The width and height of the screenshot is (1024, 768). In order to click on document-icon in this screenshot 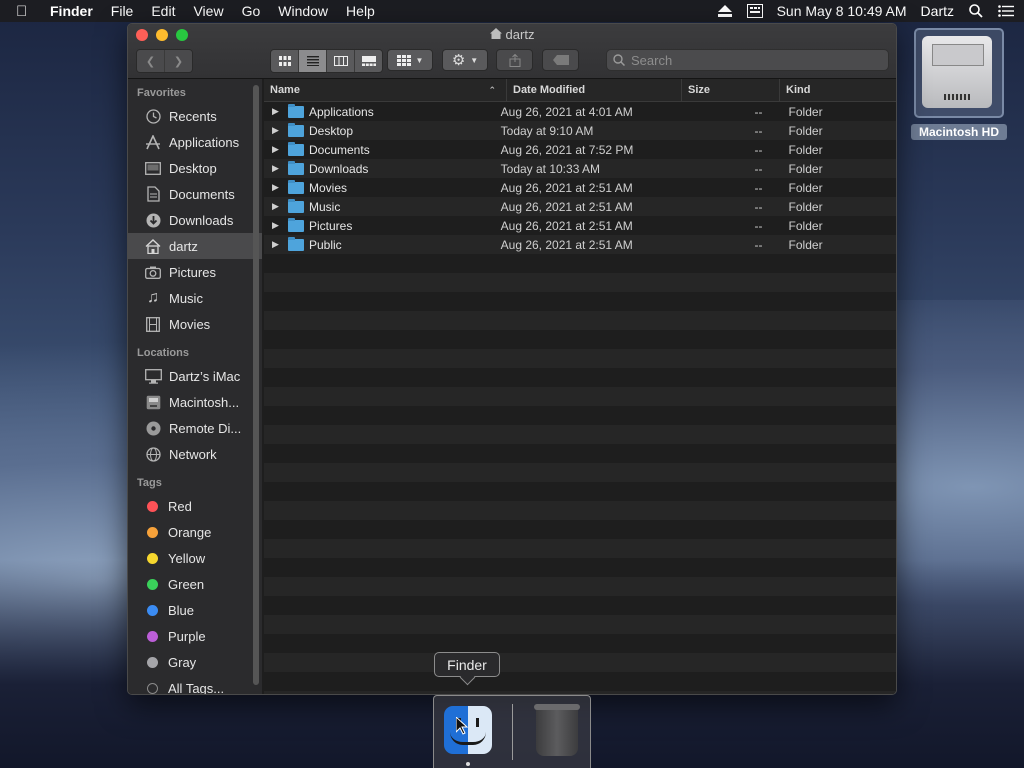, I will do `click(153, 194)`.